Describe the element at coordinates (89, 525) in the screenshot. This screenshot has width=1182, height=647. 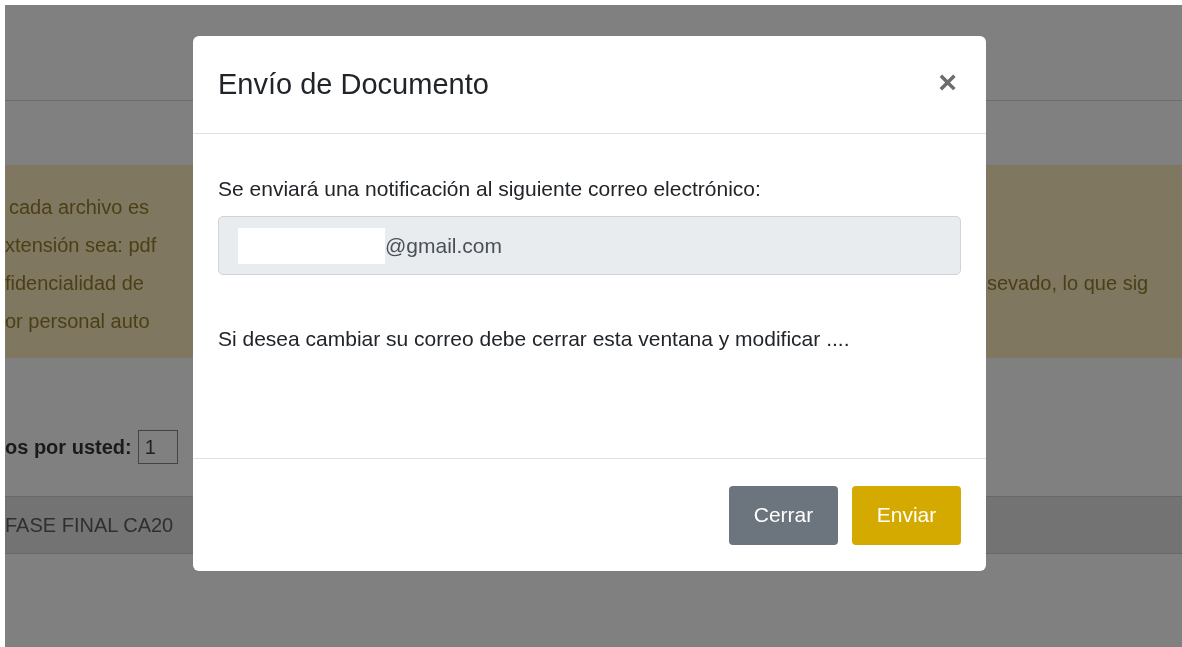
I see `table-cell: FASE FINAL CA20` at that location.